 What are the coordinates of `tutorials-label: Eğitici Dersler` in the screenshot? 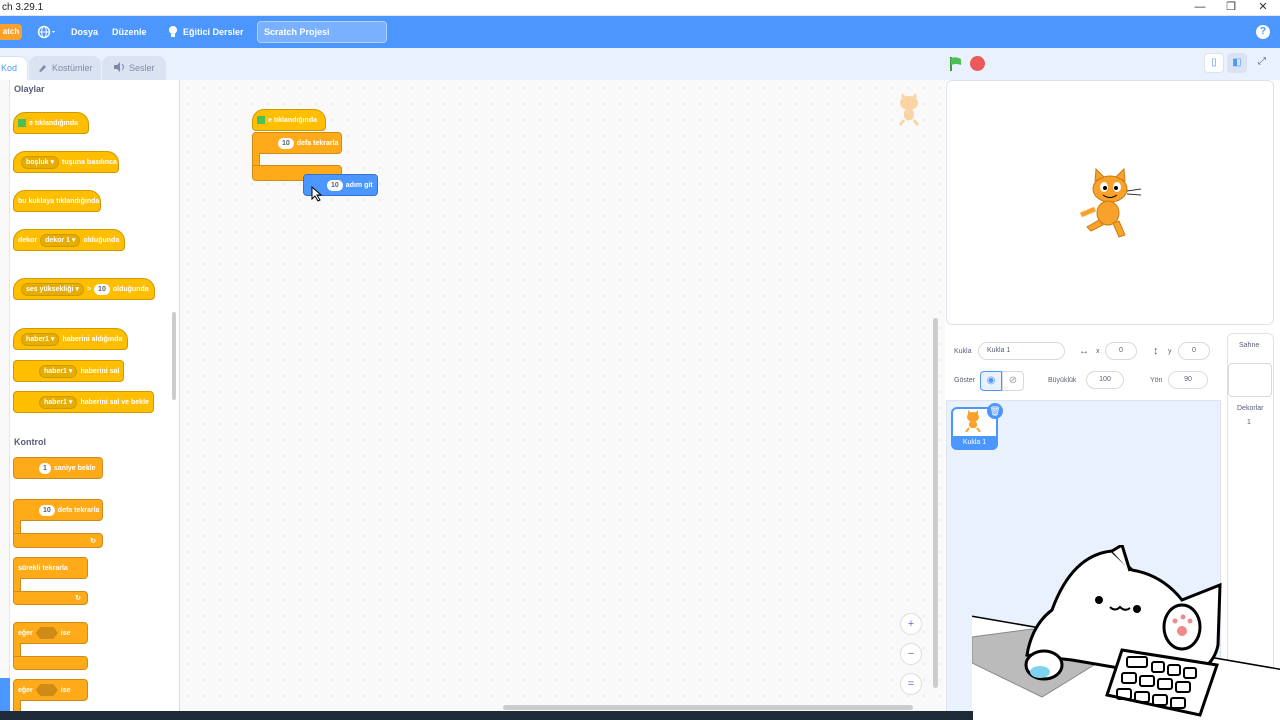 It's located at (213, 32).